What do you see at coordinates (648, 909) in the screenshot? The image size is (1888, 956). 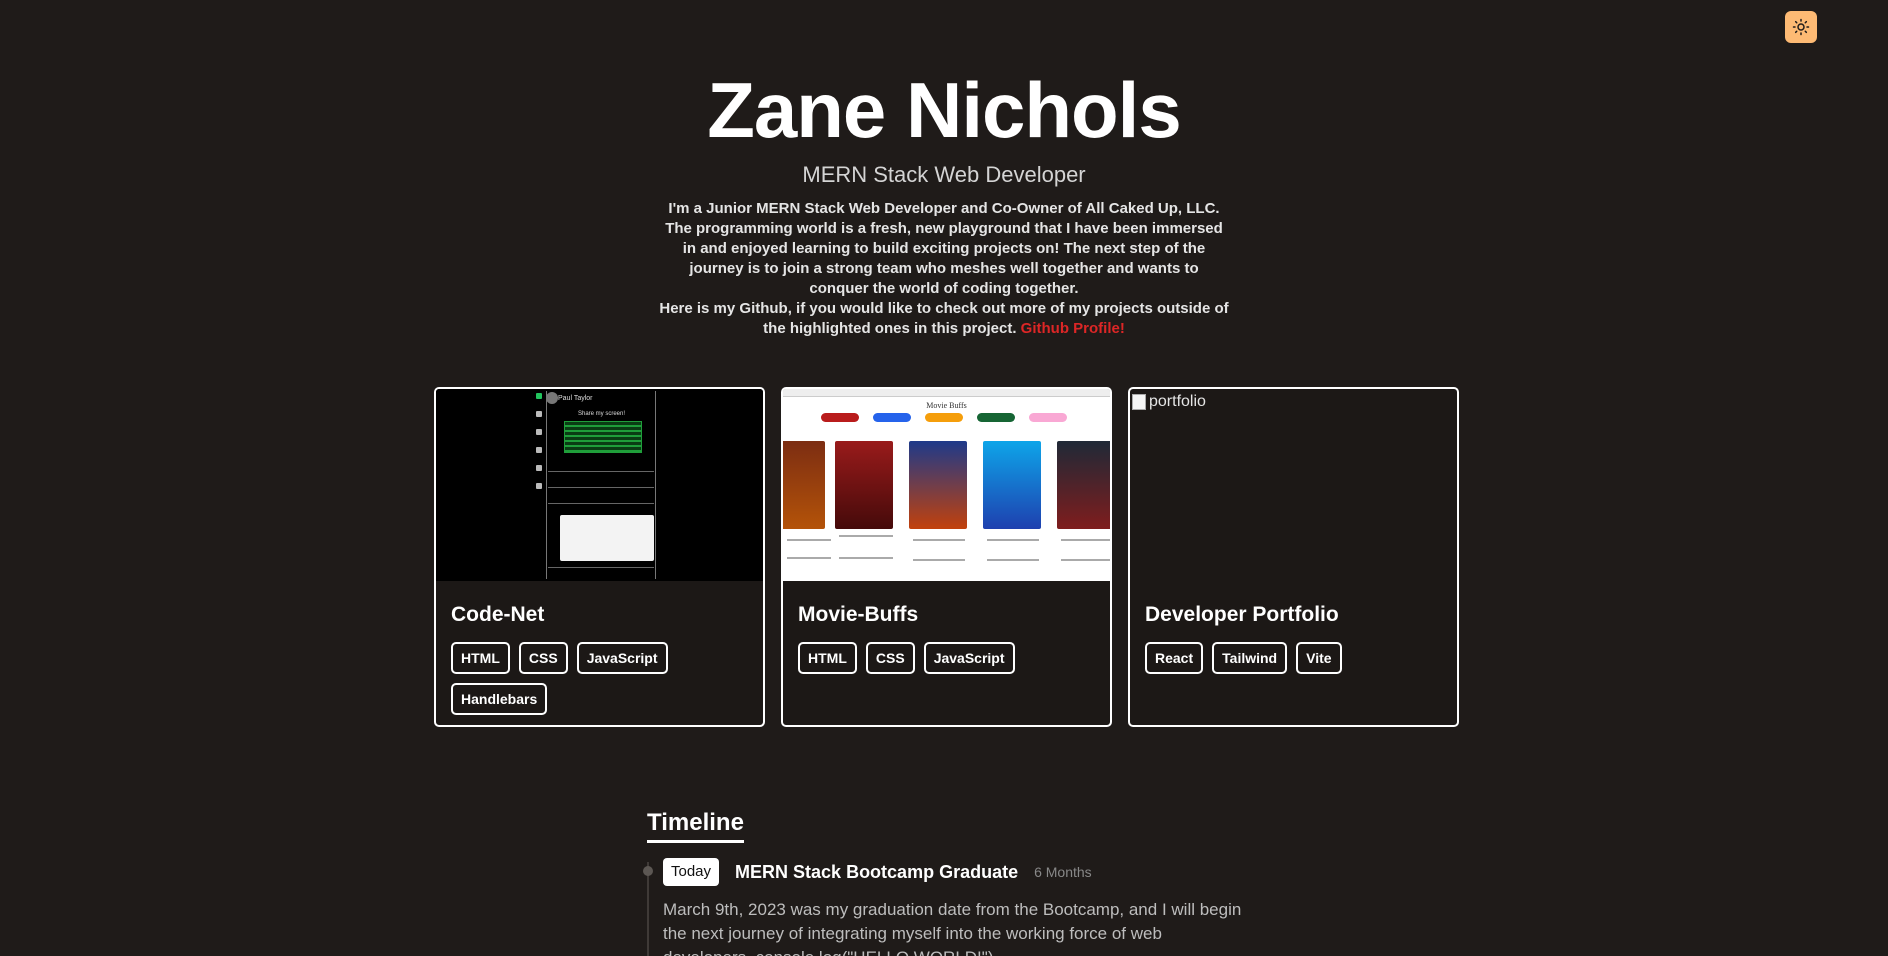 I see `timeline-track` at bounding box center [648, 909].